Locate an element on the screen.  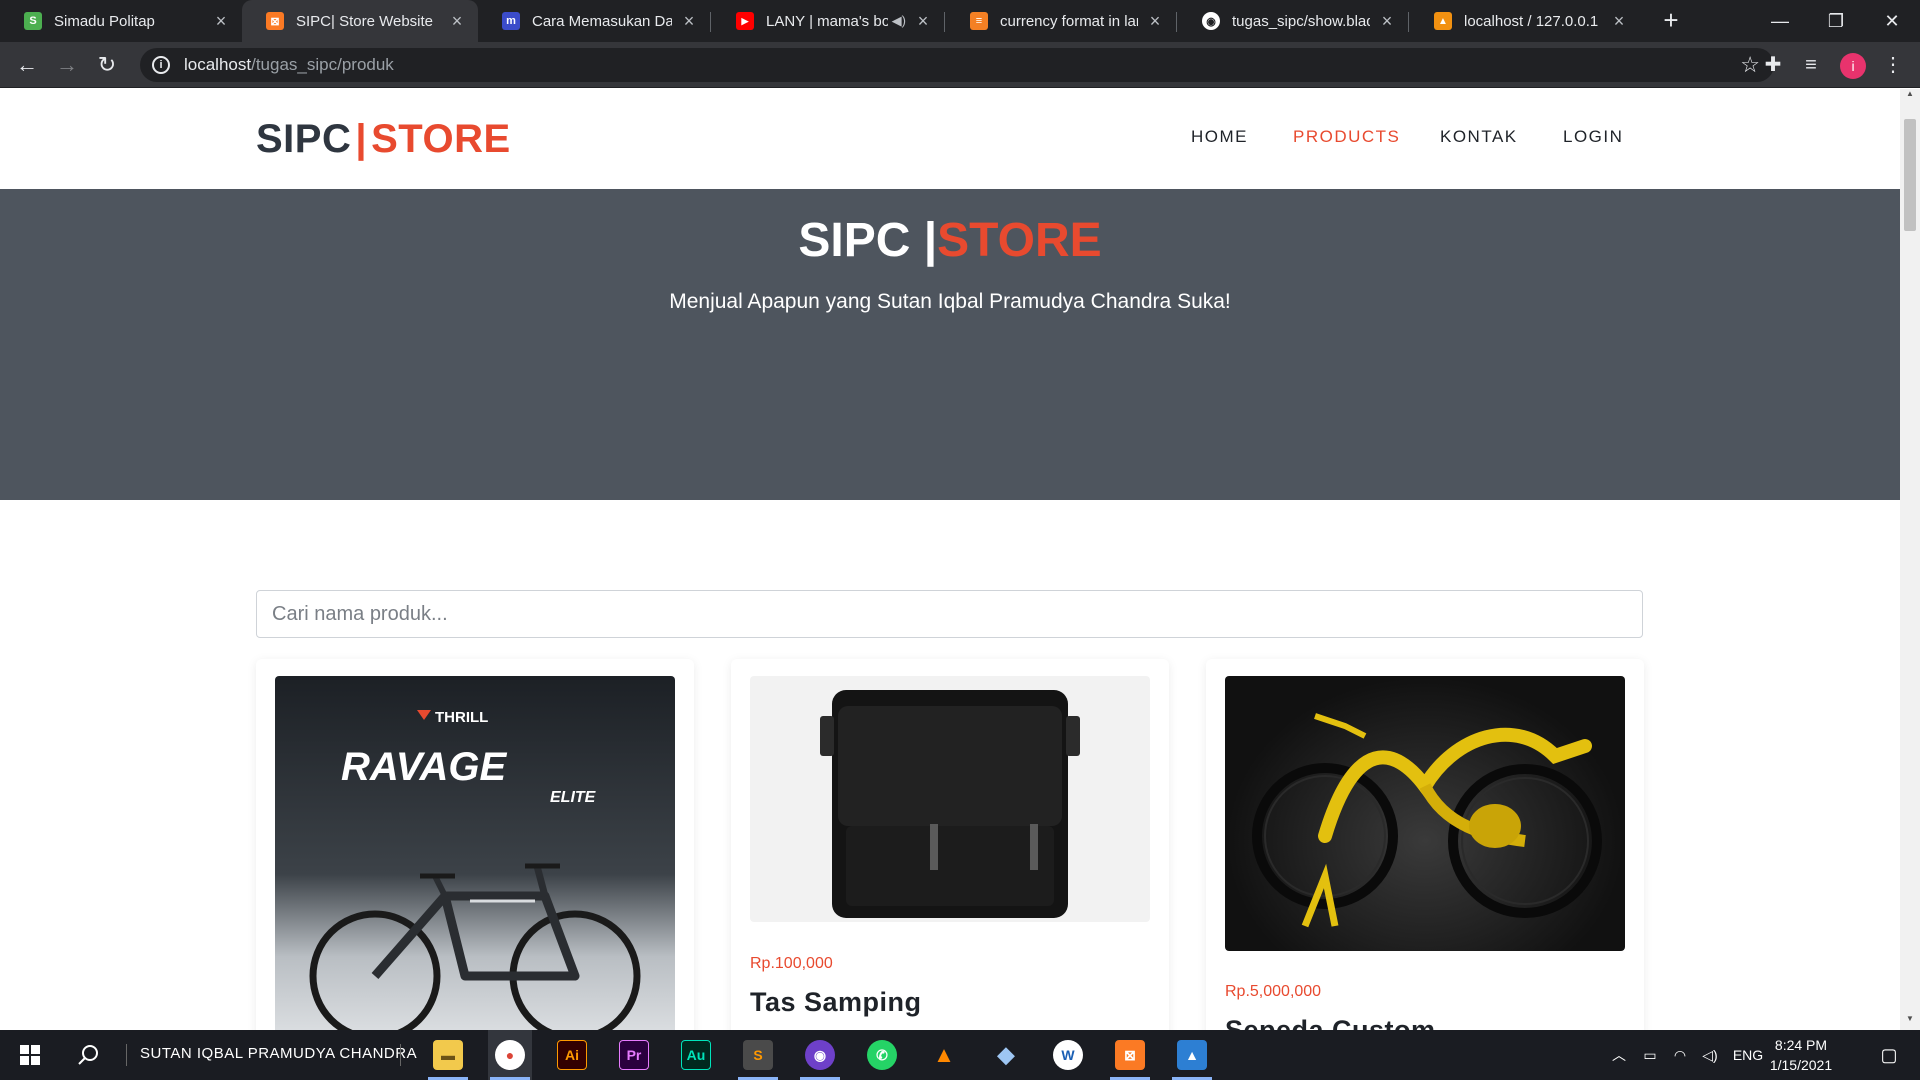
back-arrow-icon: ← is located at coordinates (27, 65).